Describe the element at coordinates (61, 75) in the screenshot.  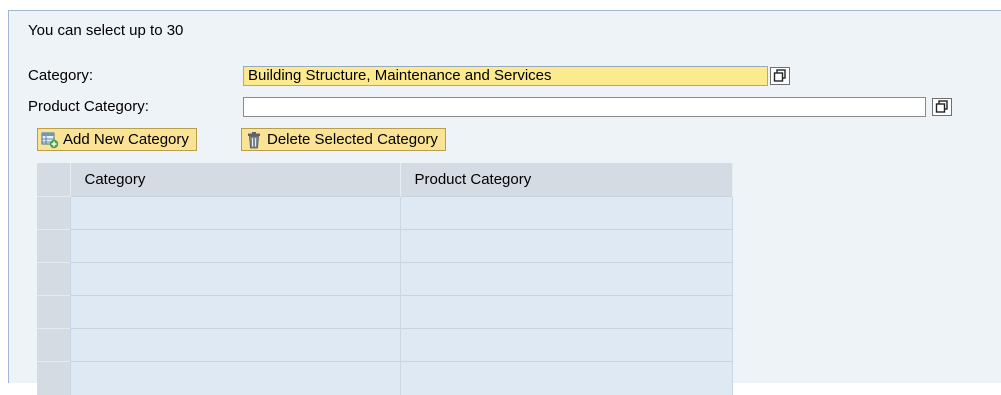
I see `category-label: Category:` at that location.